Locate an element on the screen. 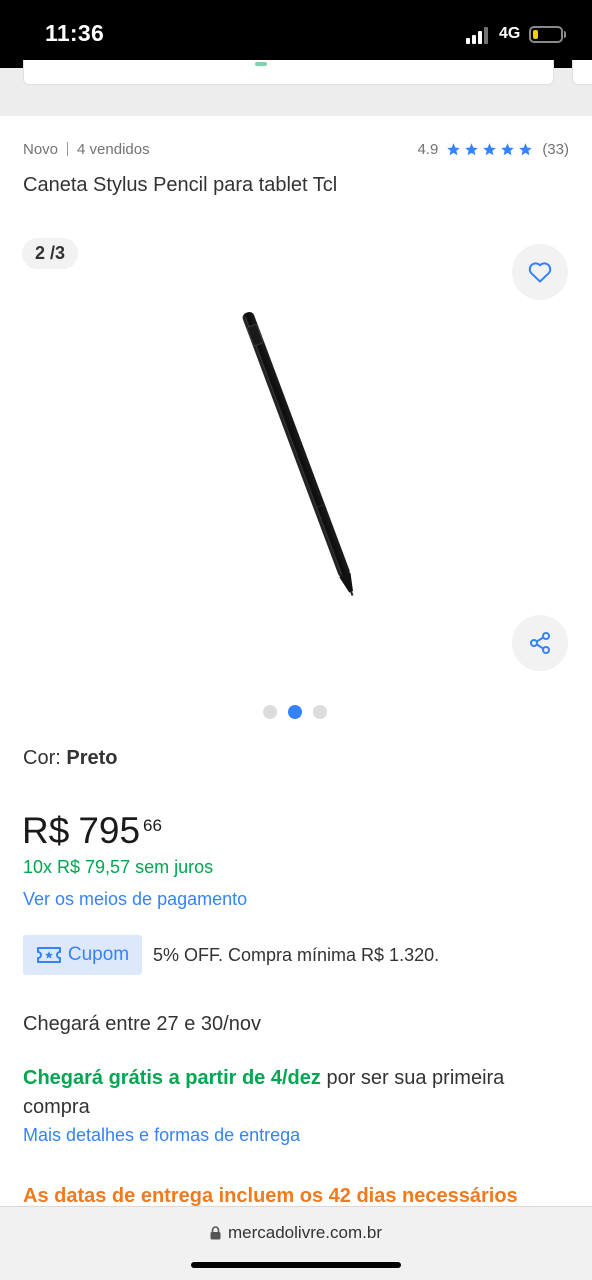  battery-icon is located at coordinates (546, 34).